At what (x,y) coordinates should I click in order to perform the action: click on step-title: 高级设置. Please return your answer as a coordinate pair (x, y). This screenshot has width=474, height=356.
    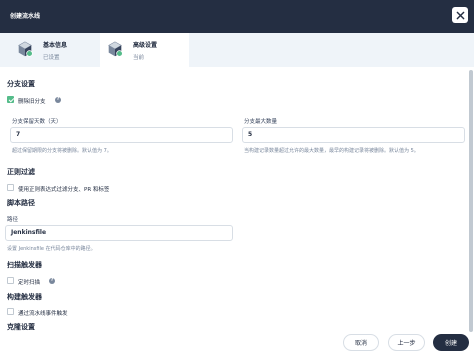
    Looking at the image, I should click on (145, 45).